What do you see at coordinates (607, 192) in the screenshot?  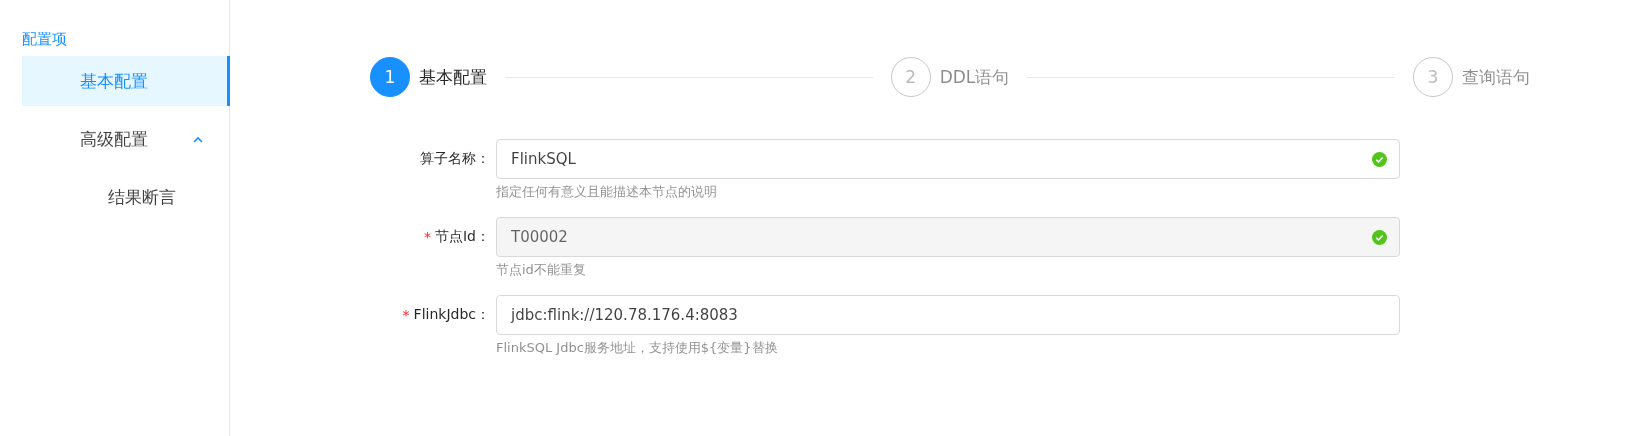 I see `help-text: 指定任何有意义且能描述本节点的说明` at bounding box center [607, 192].